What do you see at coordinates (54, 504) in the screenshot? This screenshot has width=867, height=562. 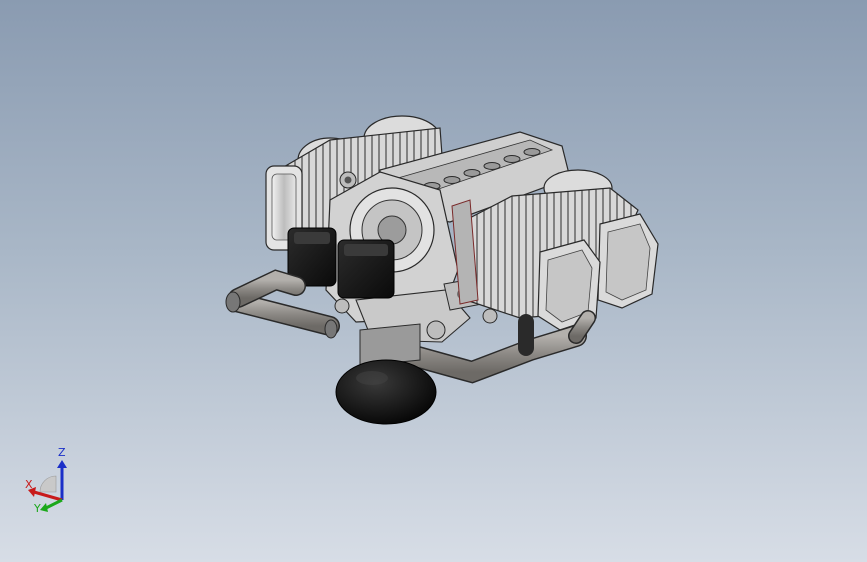 I see `y-axis` at bounding box center [54, 504].